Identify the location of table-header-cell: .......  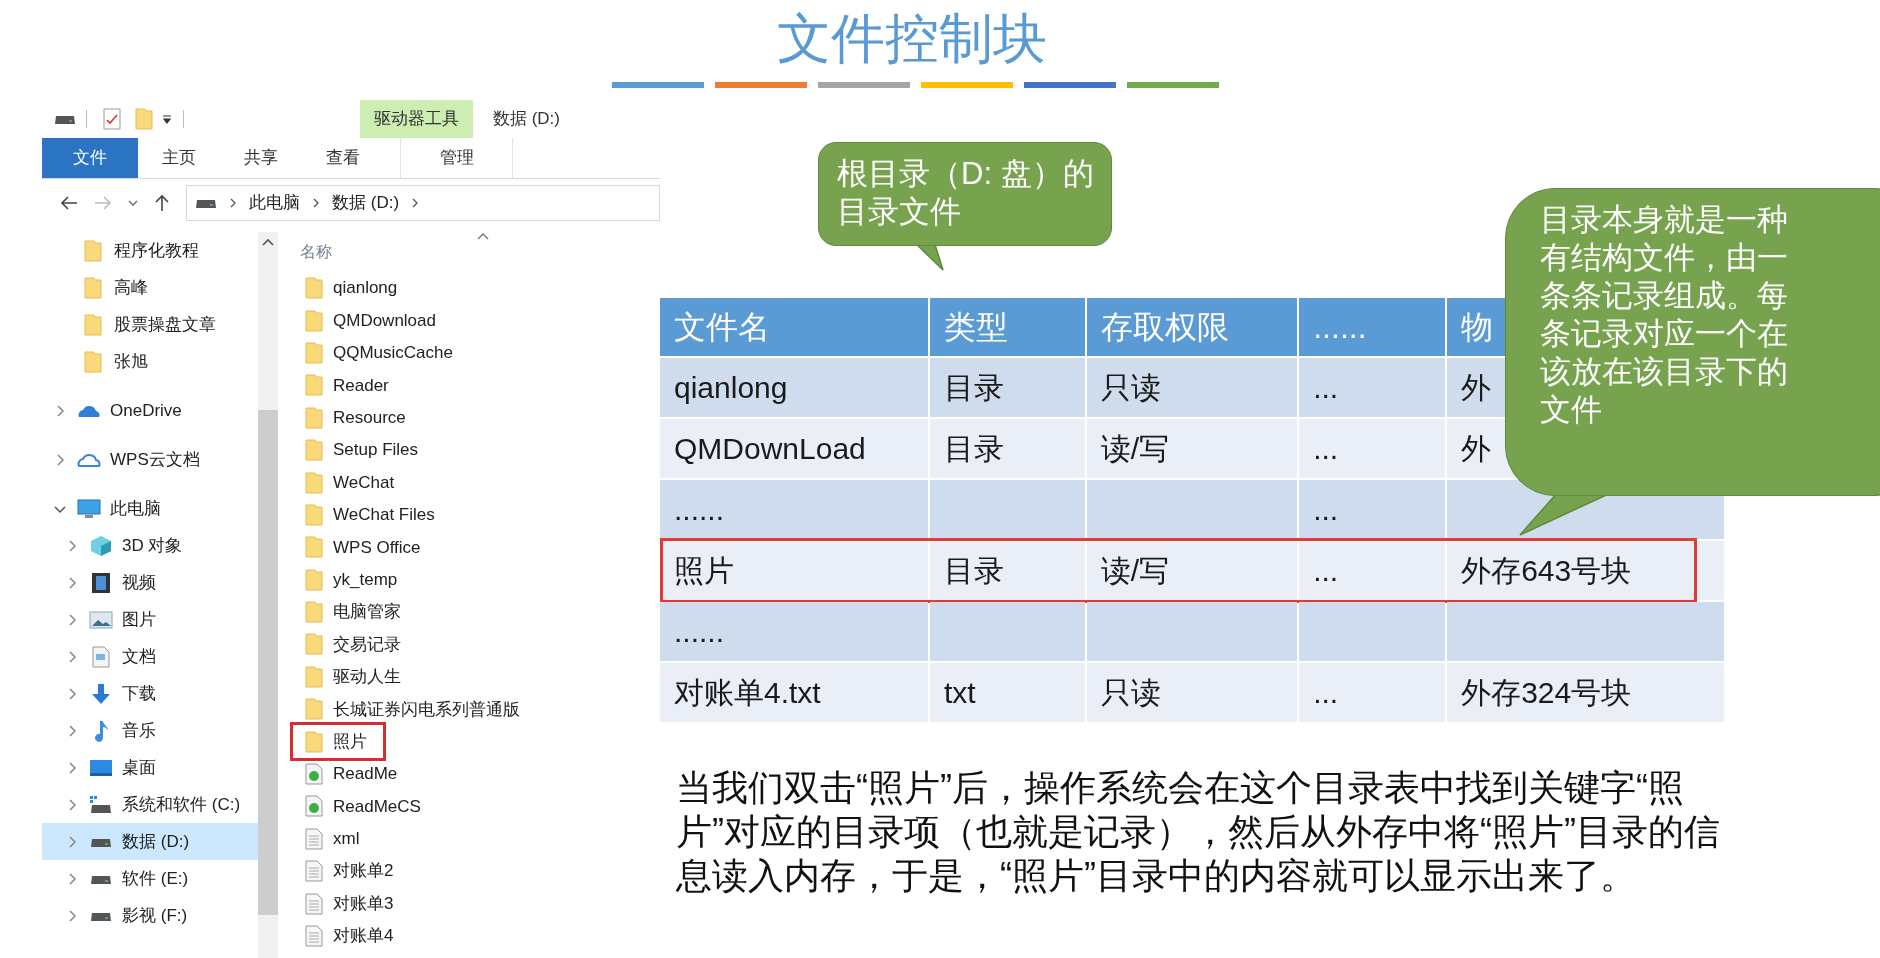
(1372, 327).